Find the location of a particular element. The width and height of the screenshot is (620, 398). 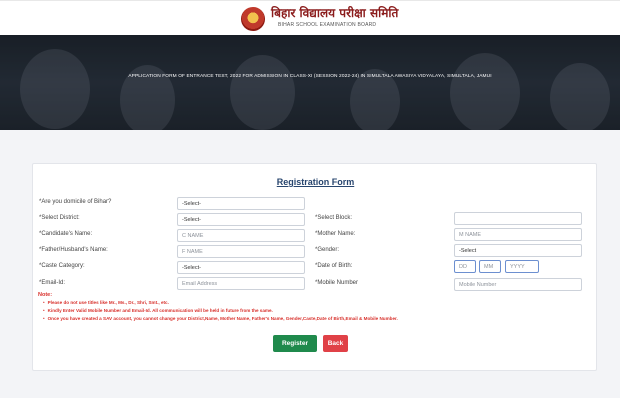

register-button: Register is located at coordinates (295, 343).